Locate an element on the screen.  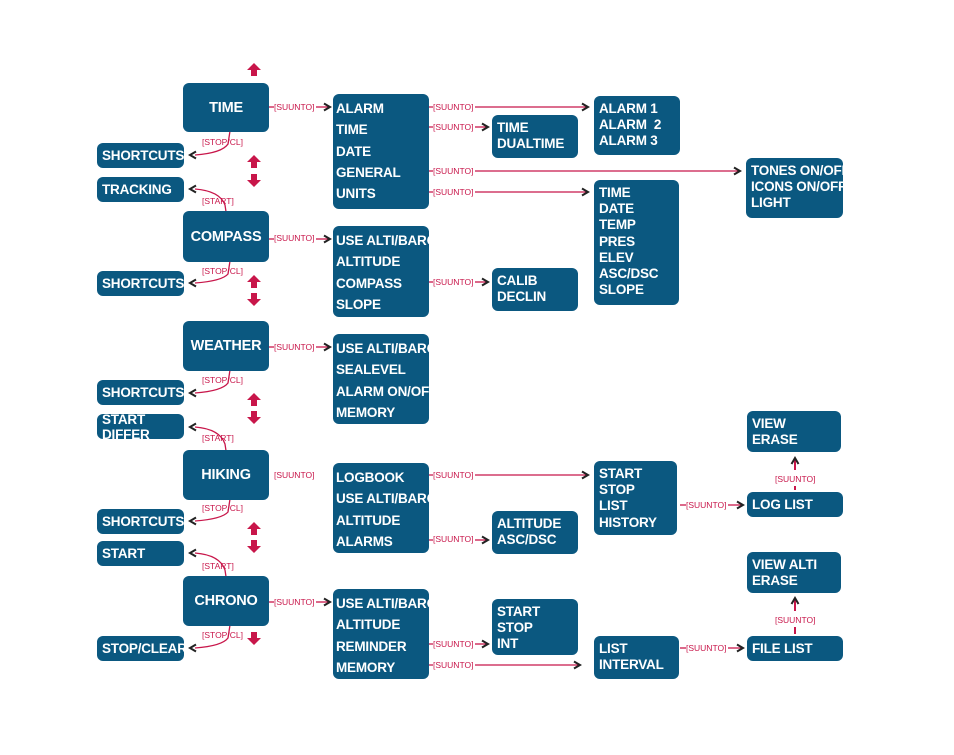
side-tracking: TRACKING is located at coordinates (140, 189).